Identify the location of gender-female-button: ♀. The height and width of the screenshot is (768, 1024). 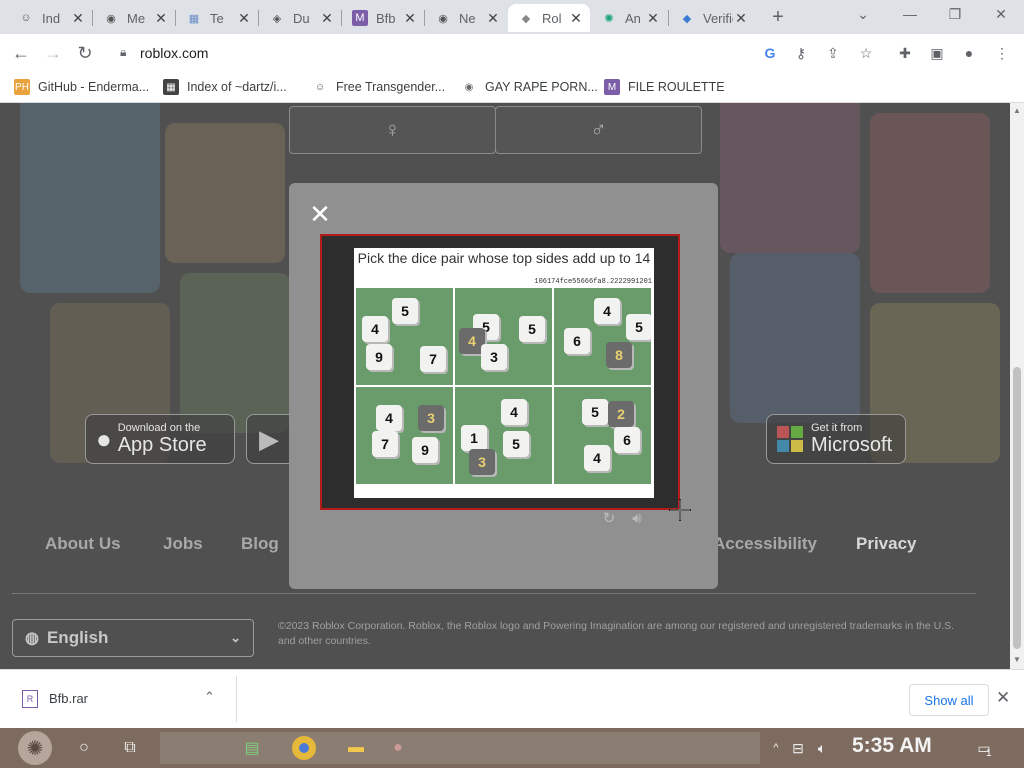
(392, 130).